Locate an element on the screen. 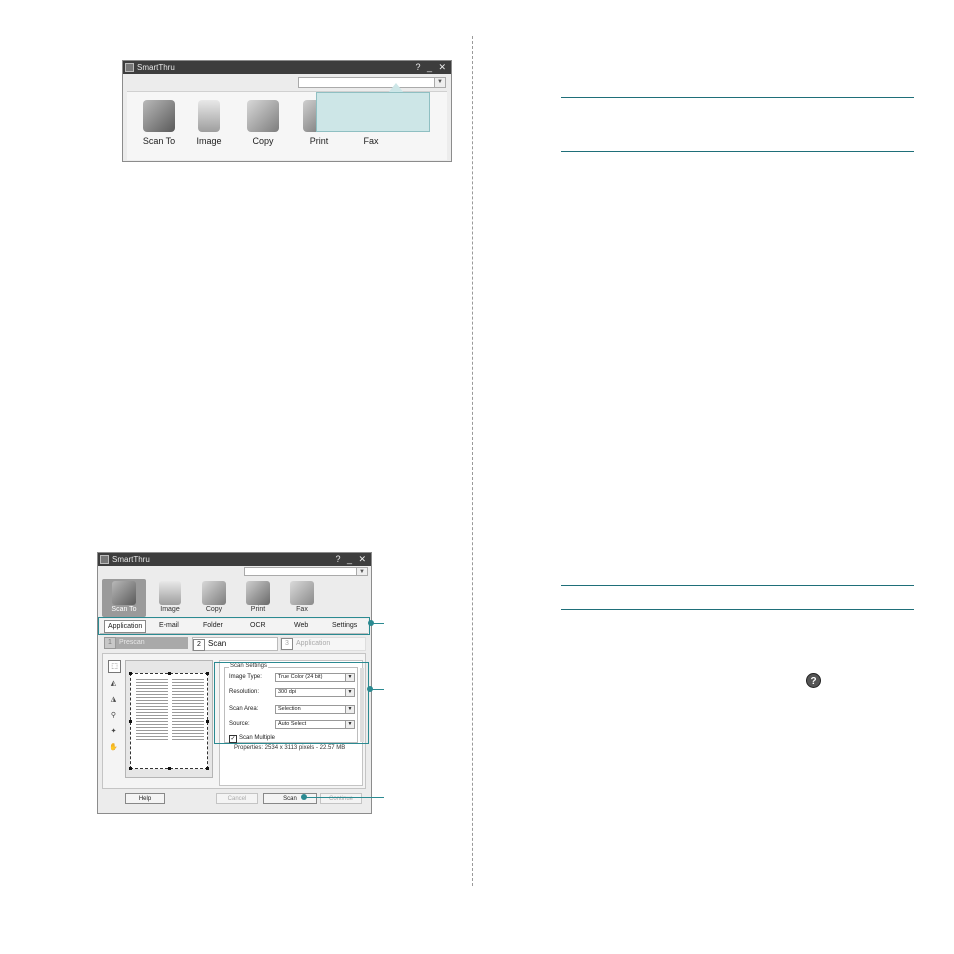  step-label: Application is located at coordinates (313, 643).